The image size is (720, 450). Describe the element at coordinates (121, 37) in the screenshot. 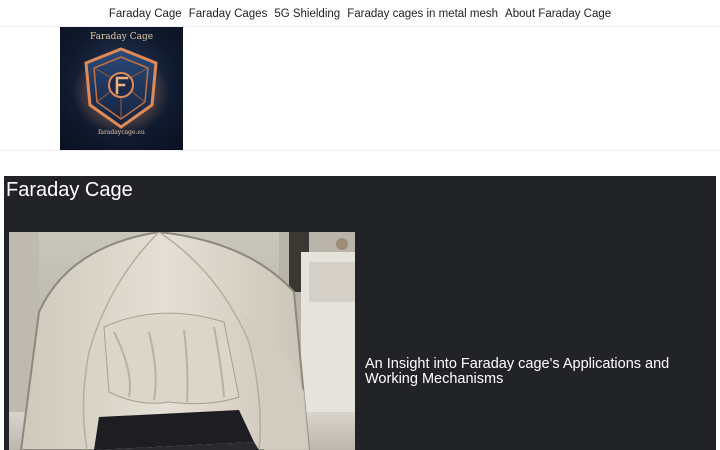

I see `logo-title: Faraday Cage` at that location.